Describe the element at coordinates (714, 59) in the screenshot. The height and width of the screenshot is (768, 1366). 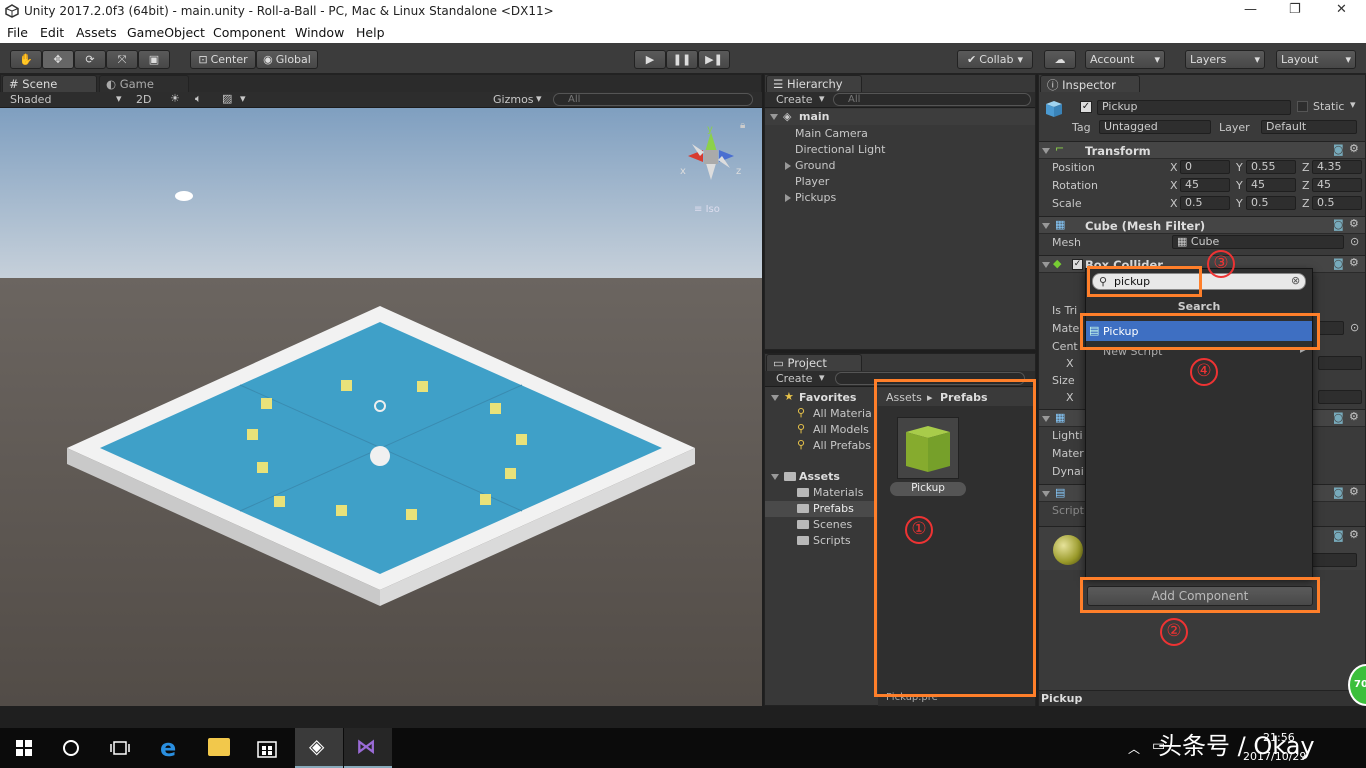
I see `step-button: ▶❚` at that location.